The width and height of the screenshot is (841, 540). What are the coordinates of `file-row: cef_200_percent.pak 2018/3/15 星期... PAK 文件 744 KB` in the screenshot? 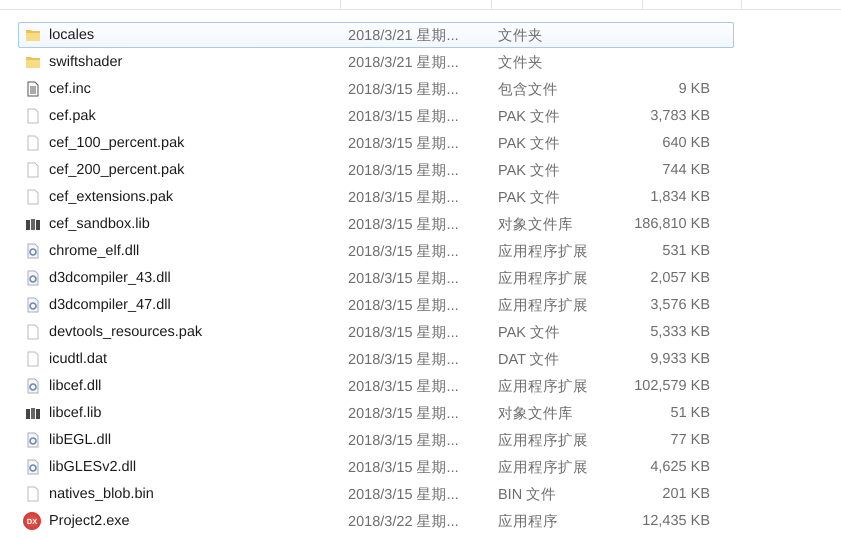 It's located at (376, 170).